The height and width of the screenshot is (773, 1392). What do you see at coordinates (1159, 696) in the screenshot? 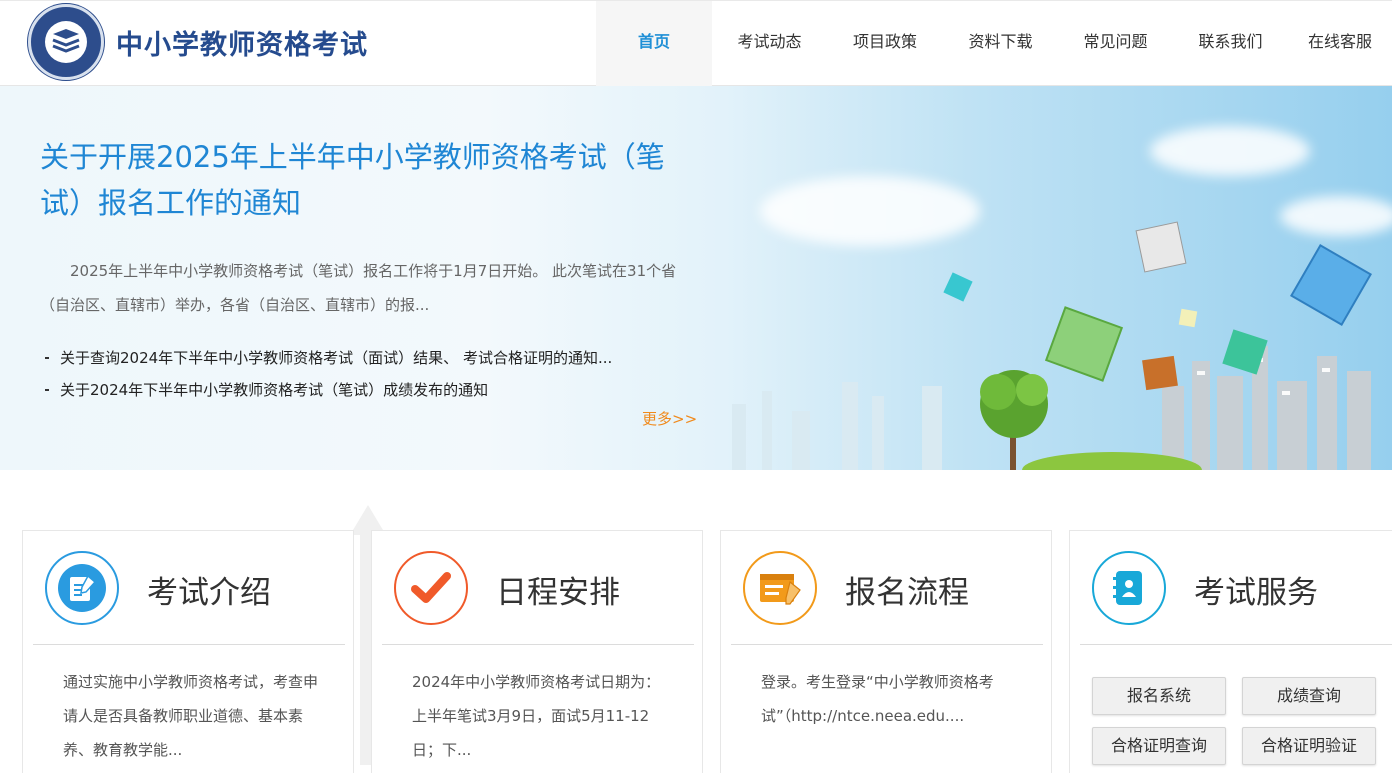
I see `registration-system-button: 报名系统` at bounding box center [1159, 696].